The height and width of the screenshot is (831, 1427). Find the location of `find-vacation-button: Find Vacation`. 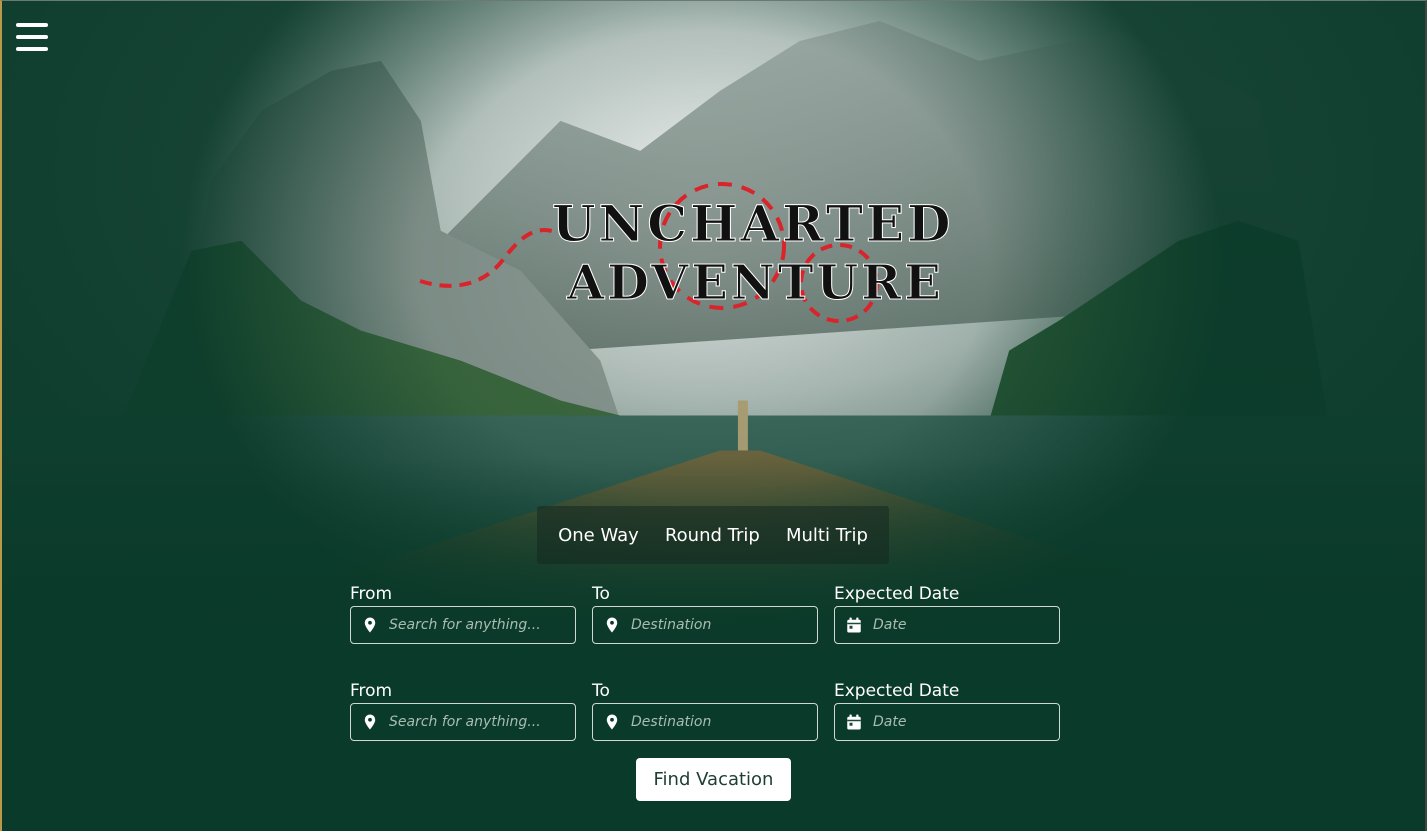

find-vacation-button: Find Vacation is located at coordinates (713, 779).